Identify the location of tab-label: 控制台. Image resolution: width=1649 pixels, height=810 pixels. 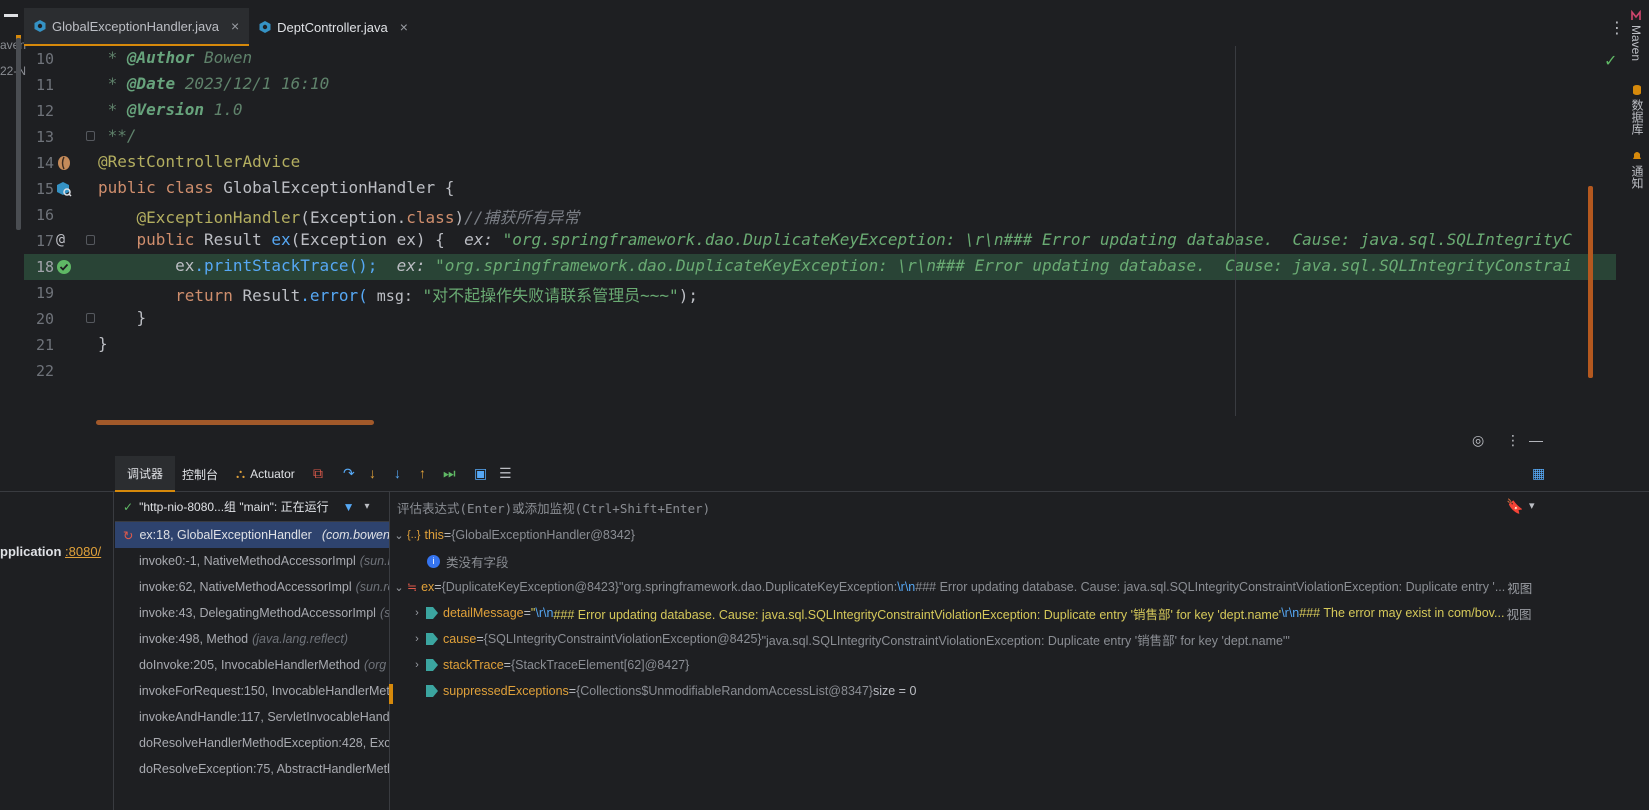
(200, 474).